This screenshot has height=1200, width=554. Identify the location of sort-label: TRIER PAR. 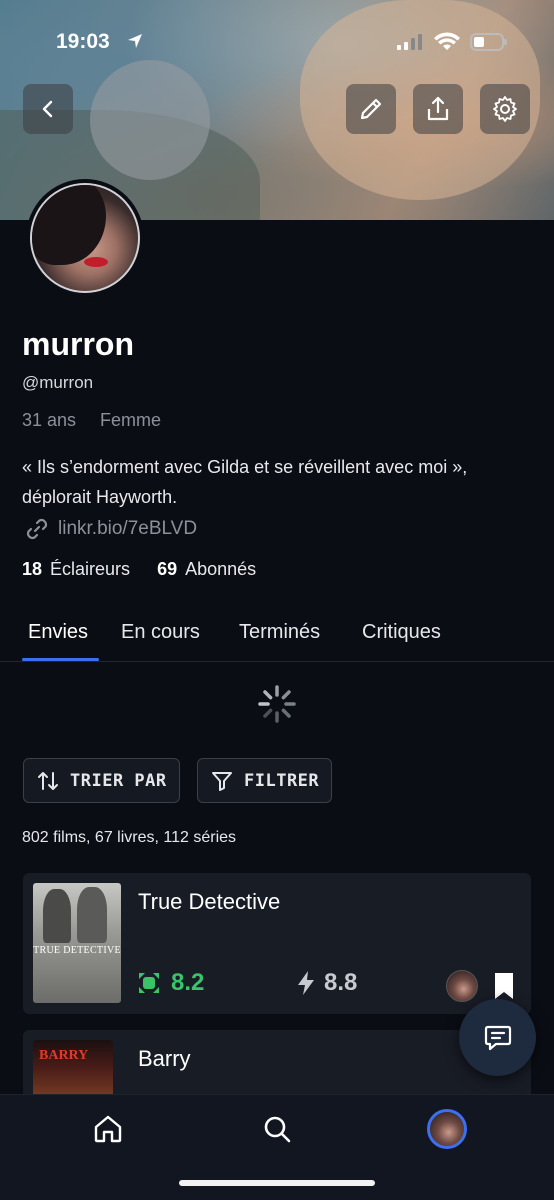
(118, 780).